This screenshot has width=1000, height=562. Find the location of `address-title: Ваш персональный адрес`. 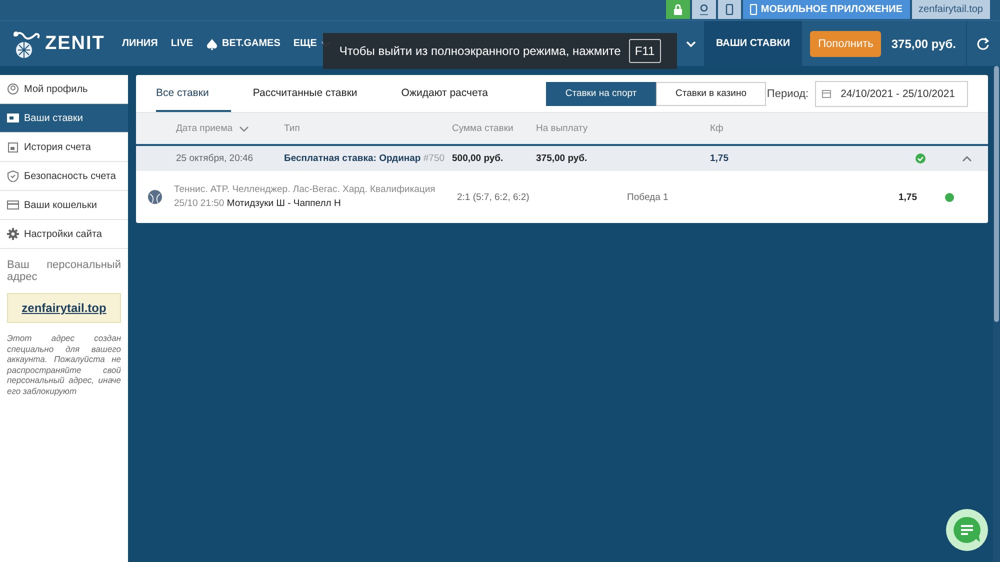

address-title: Ваш персональный адрес is located at coordinates (64, 270).